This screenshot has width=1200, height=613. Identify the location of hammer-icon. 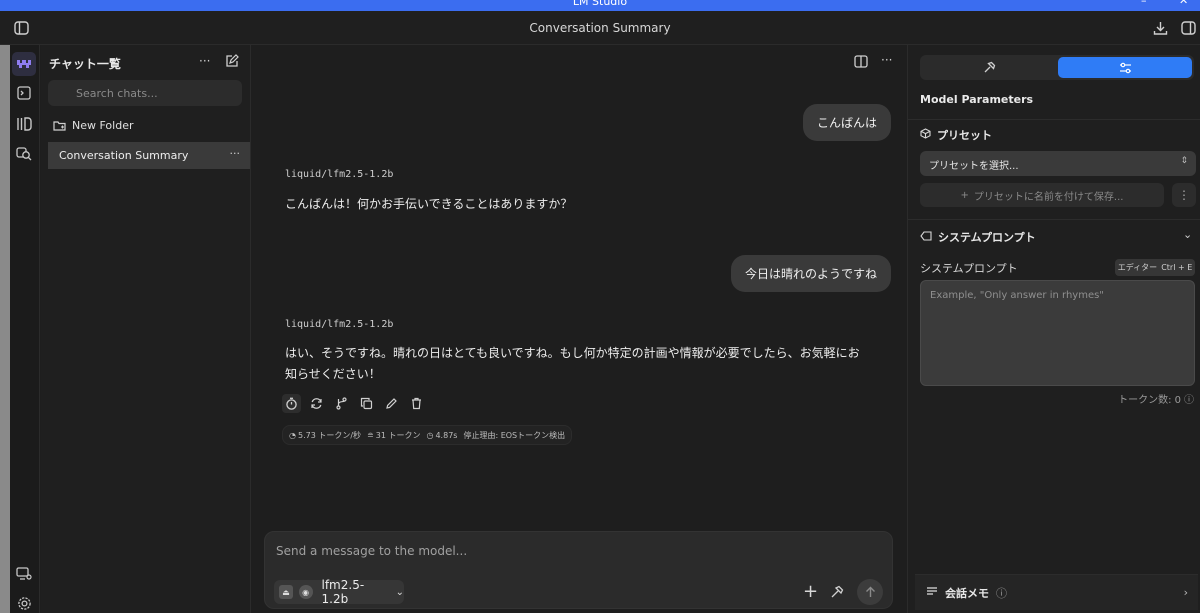
(989, 67).